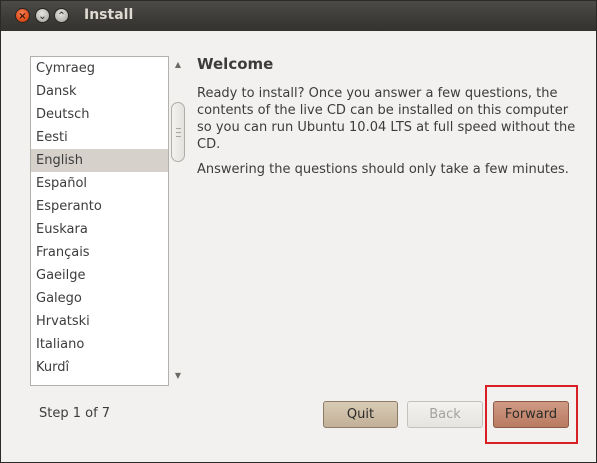 The height and width of the screenshot is (463, 597). I want to click on language-item: Français, so click(99, 252).